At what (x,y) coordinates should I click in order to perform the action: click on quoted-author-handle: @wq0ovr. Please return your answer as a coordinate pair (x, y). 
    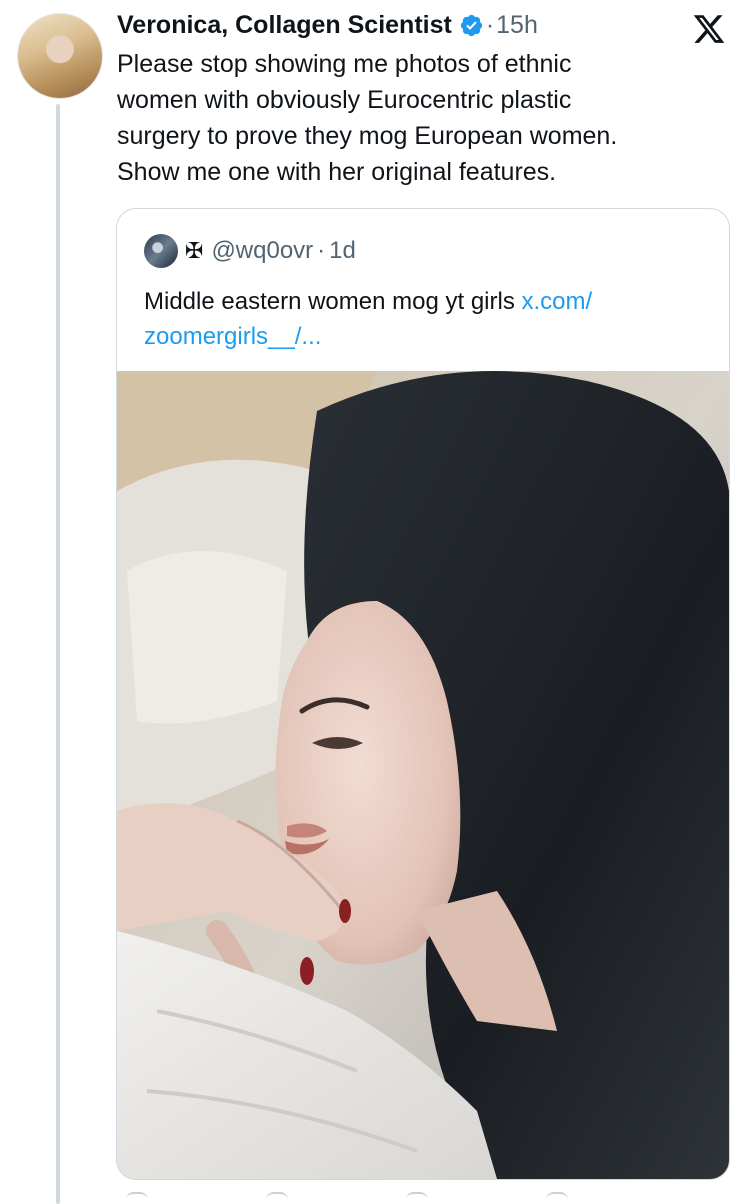
    Looking at the image, I should click on (262, 251).